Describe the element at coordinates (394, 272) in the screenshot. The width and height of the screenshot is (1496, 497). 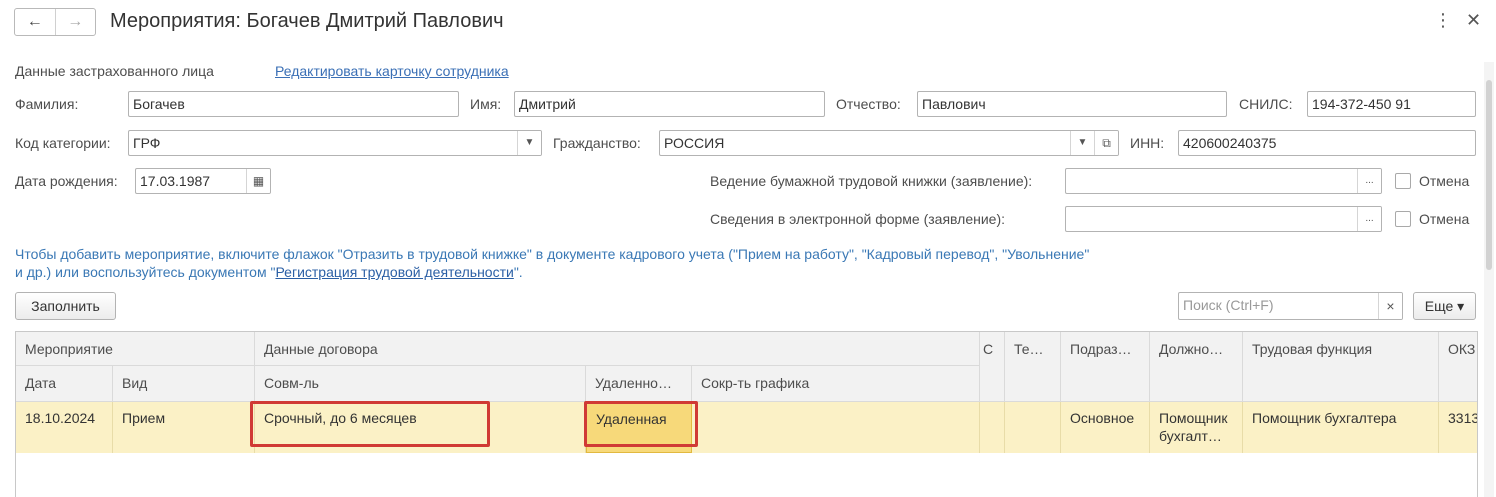
I see `registration-link: Регистрация трудовой деятельности` at that location.